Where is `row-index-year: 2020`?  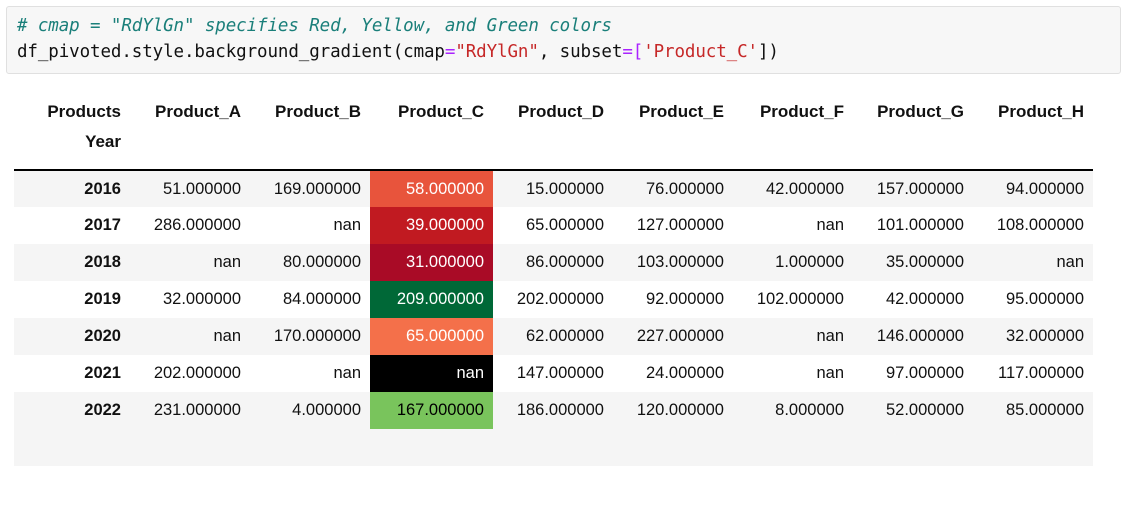
row-index-year: 2020 is located at coordinates (72, 336).